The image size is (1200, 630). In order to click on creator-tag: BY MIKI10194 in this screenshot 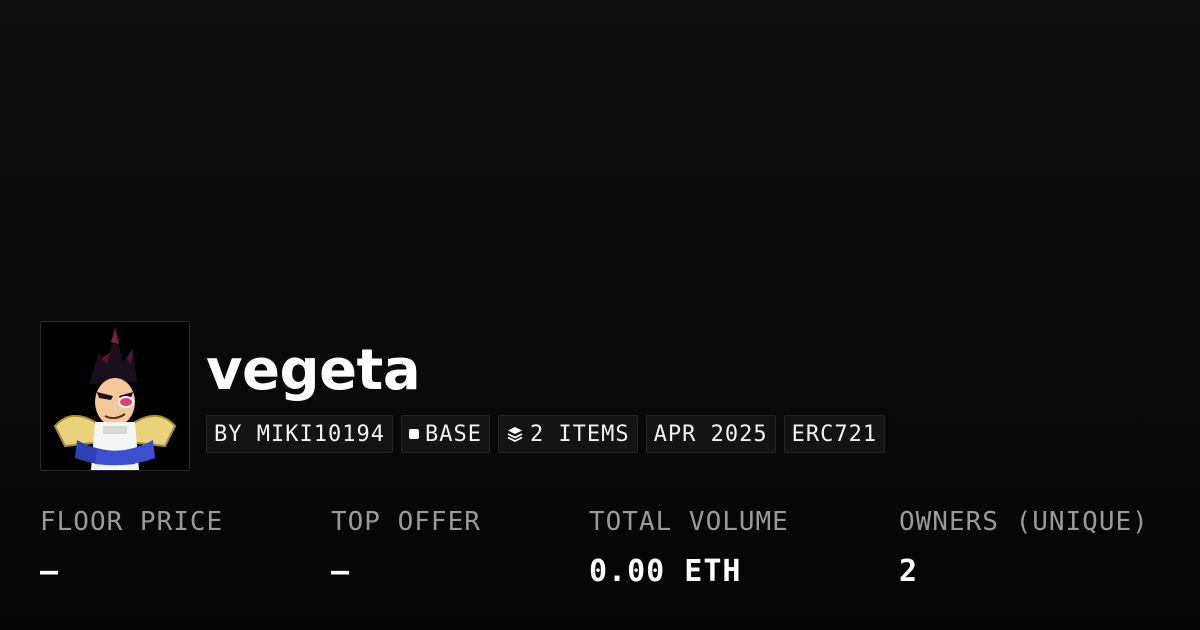, I will do `click(299, 434)`.